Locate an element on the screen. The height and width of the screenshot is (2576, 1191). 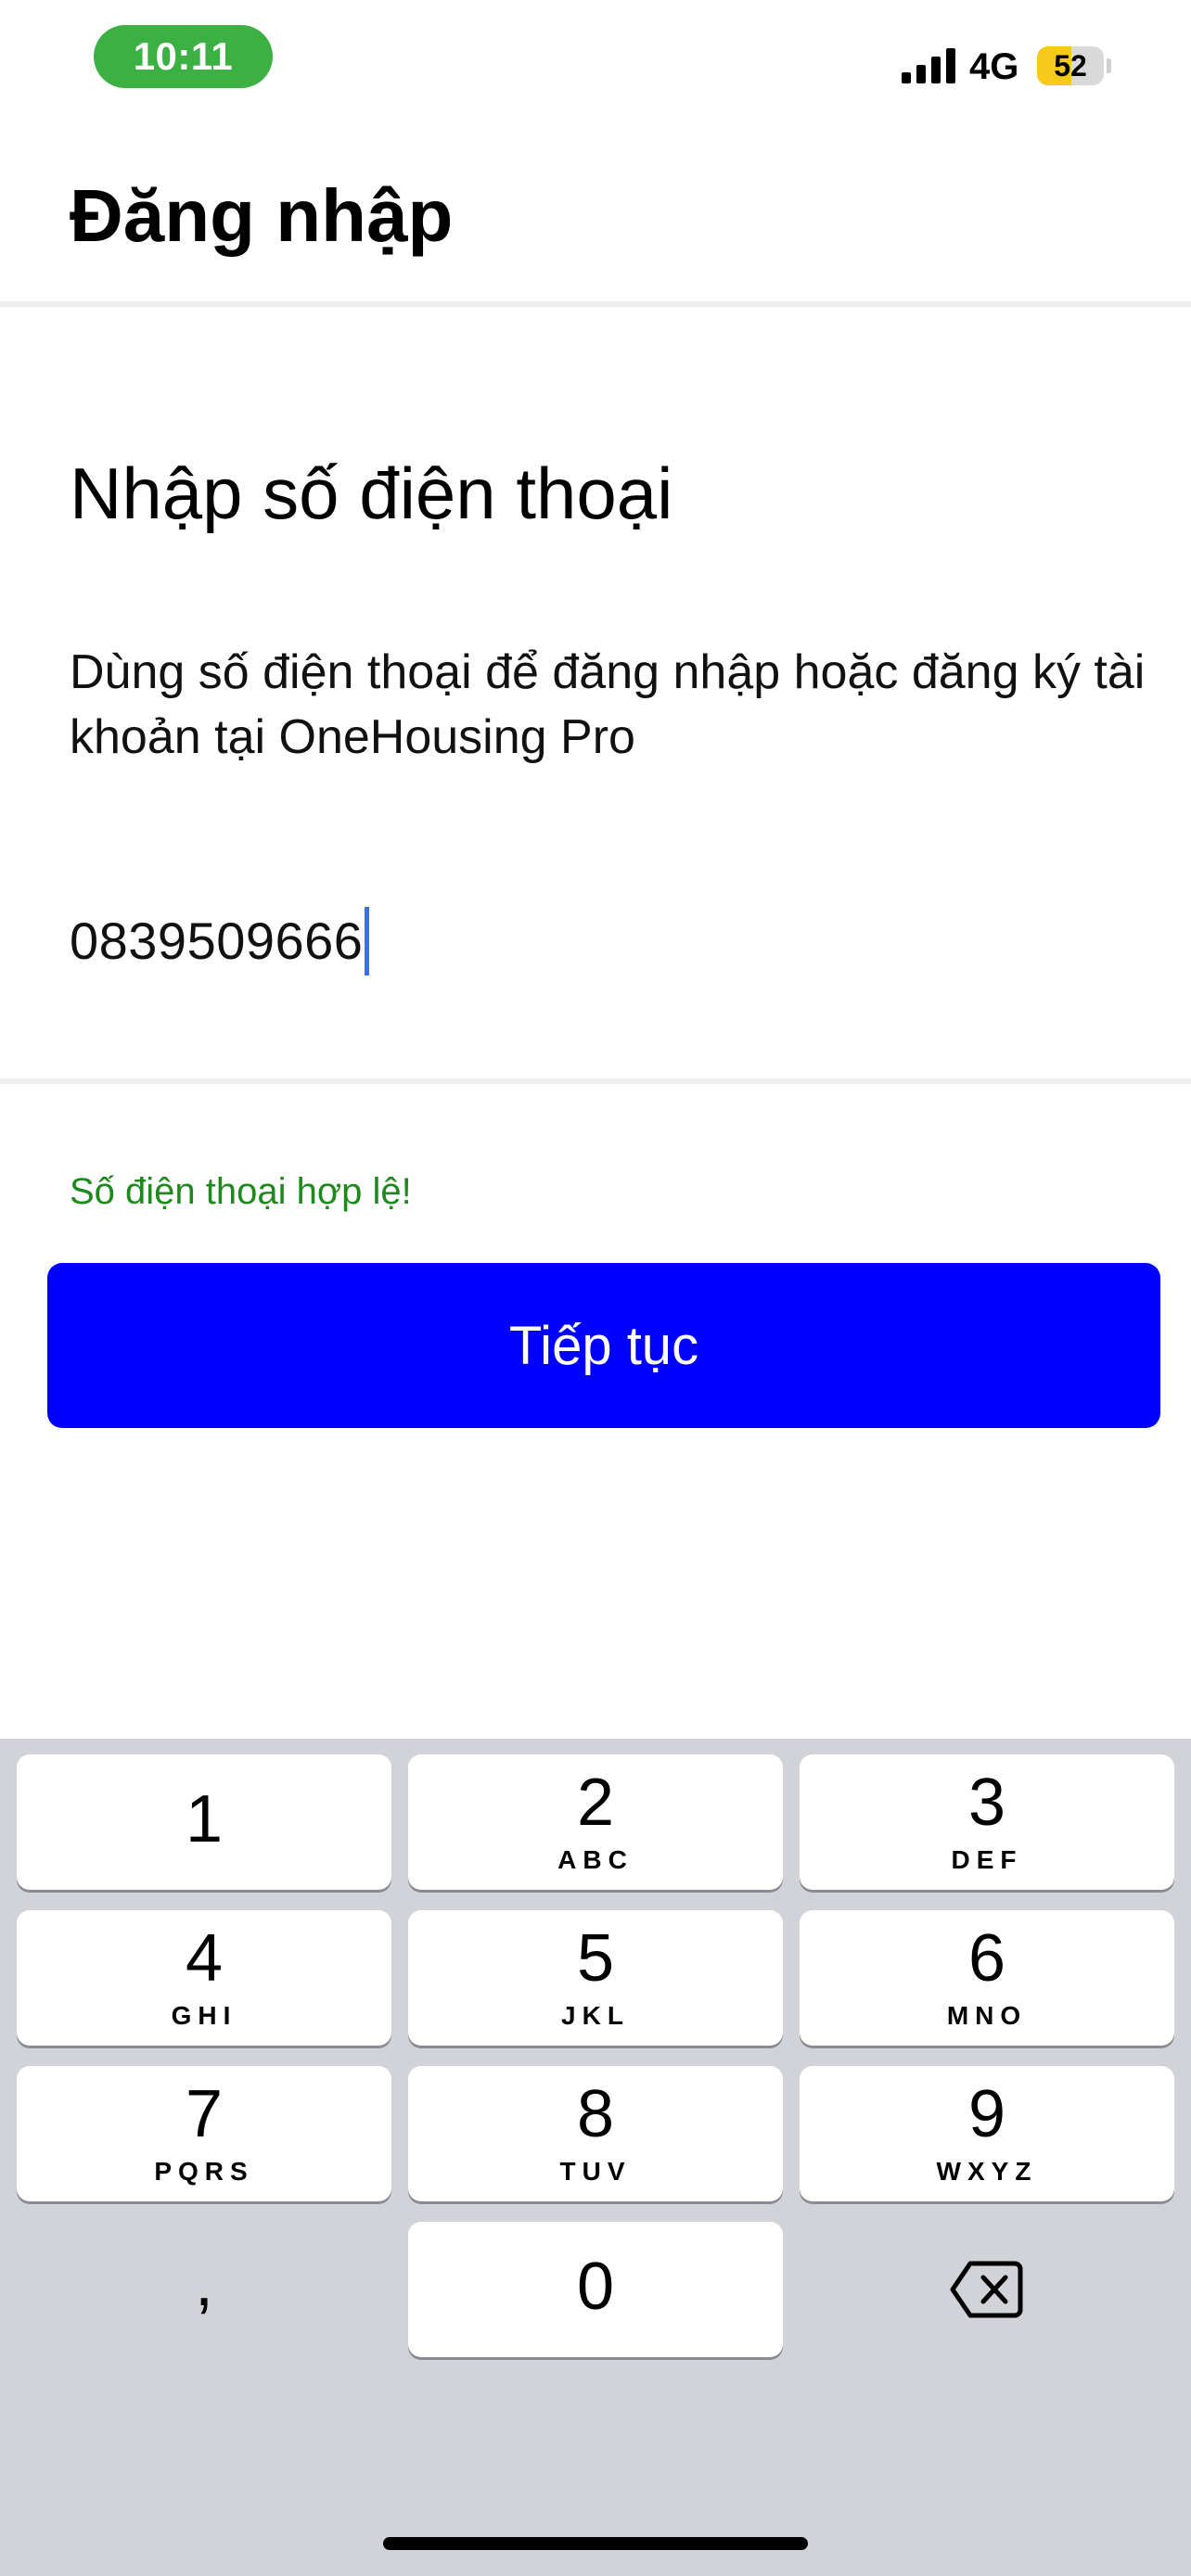
delete-key is located at coordinates (987, 2289).